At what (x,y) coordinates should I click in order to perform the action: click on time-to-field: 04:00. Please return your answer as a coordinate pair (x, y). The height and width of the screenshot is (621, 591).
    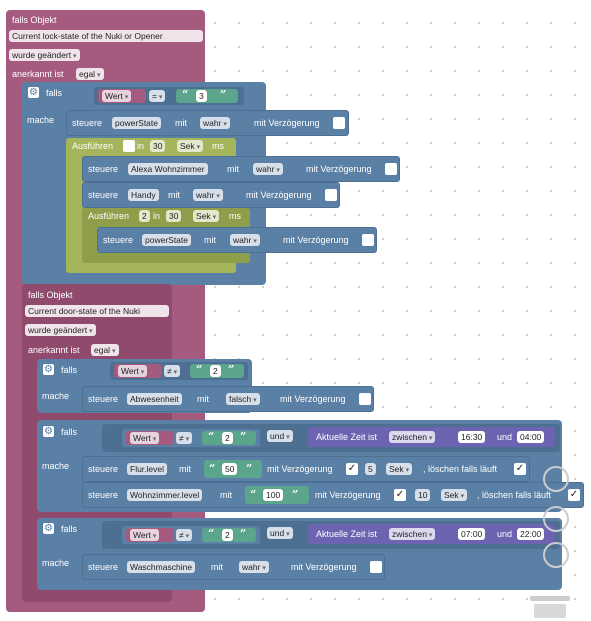
    Looking at the image, I should click on (531, 437).